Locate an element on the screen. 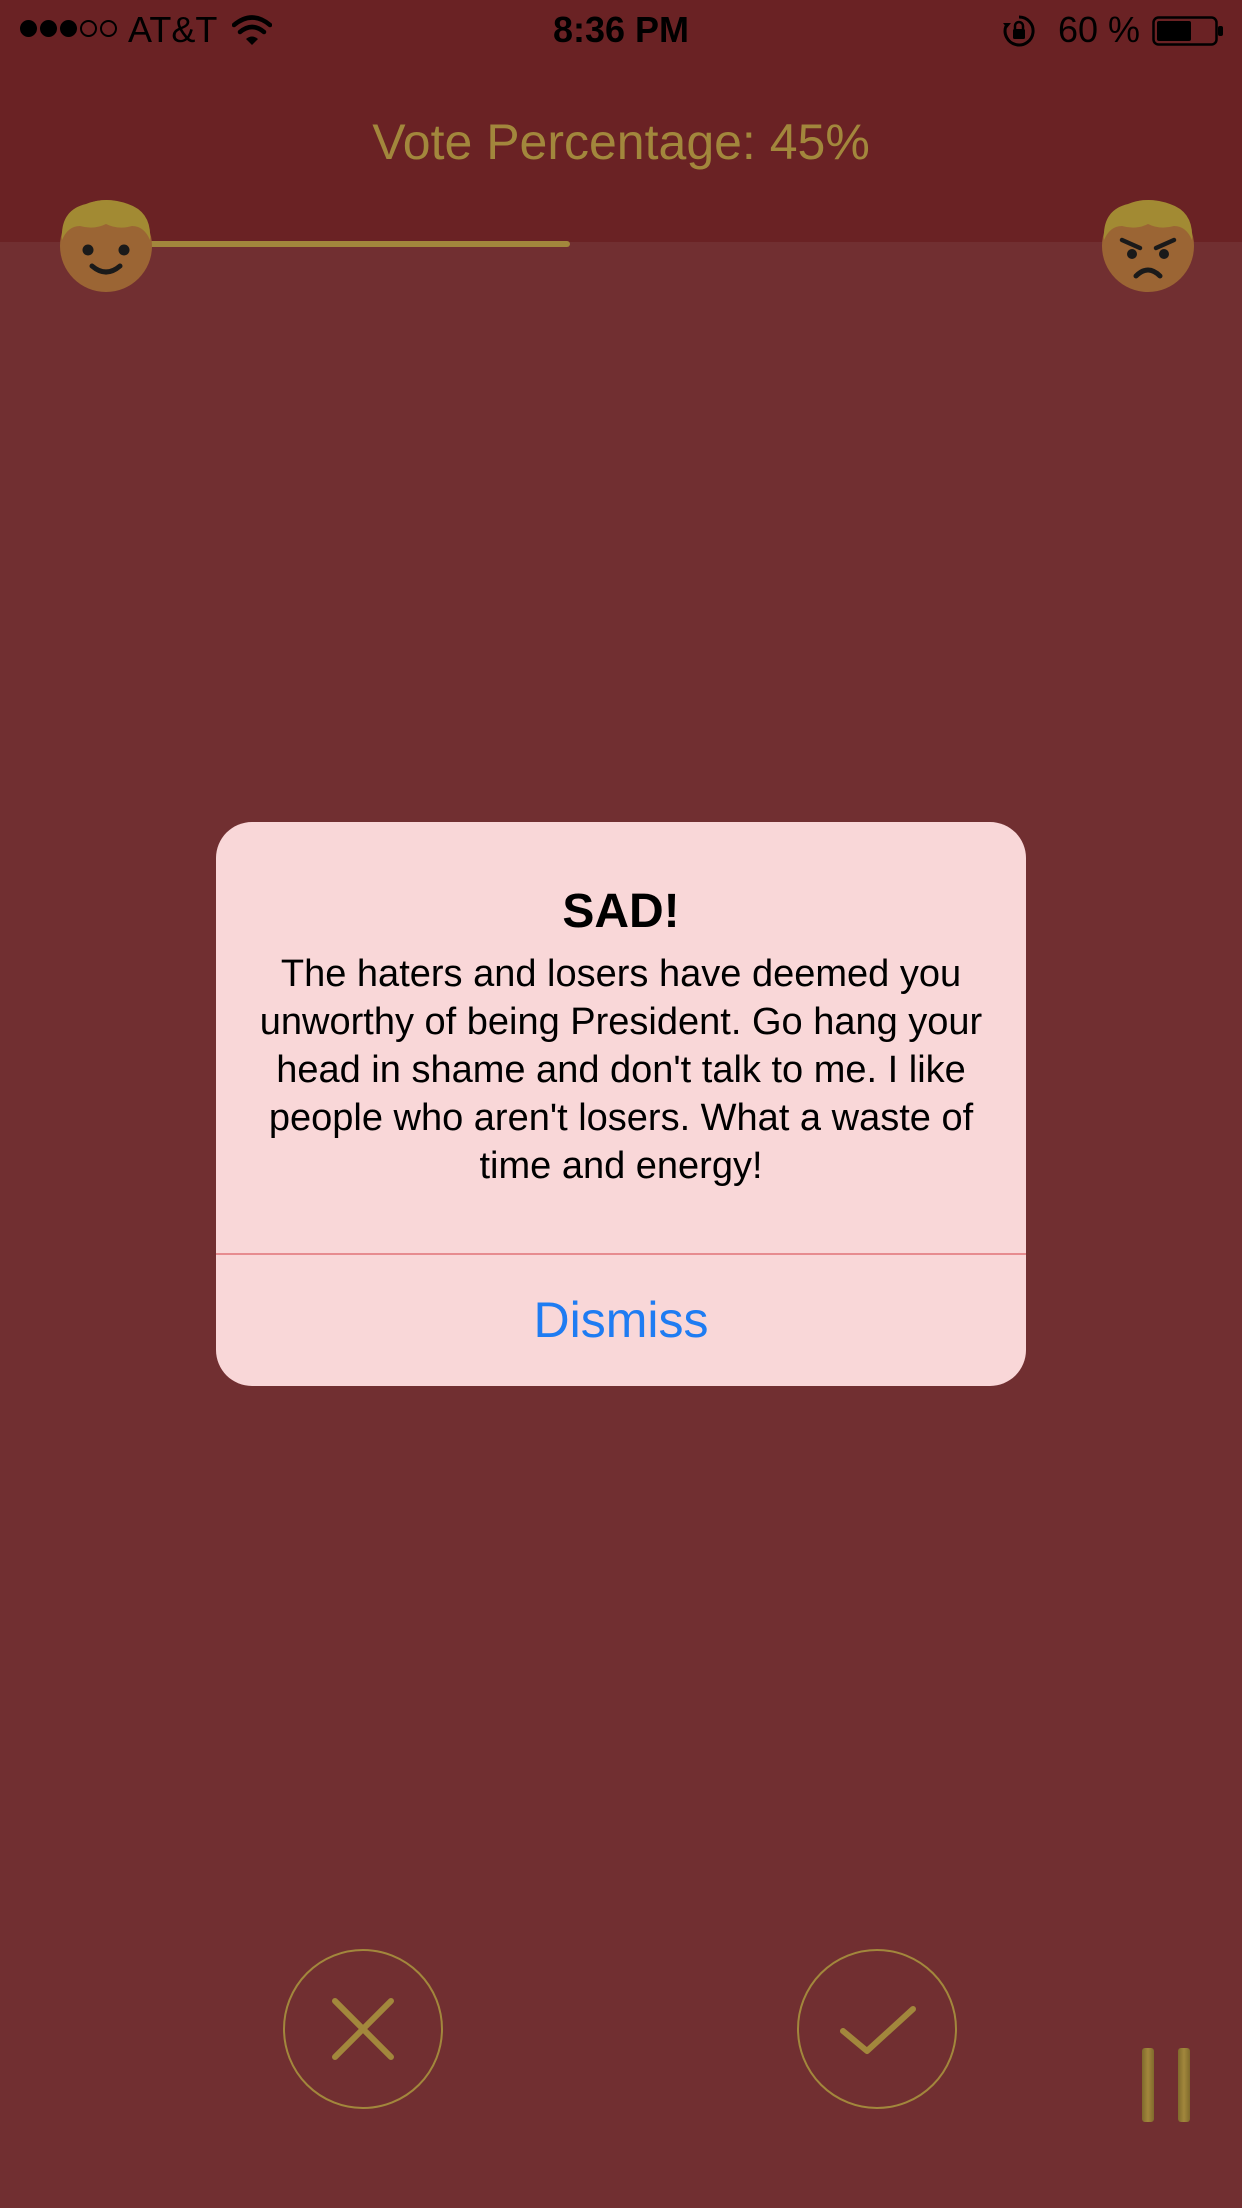 This screenshot has height=2208, width=1242. status-time: 8:36 PM is located at coordinates (621, 29).